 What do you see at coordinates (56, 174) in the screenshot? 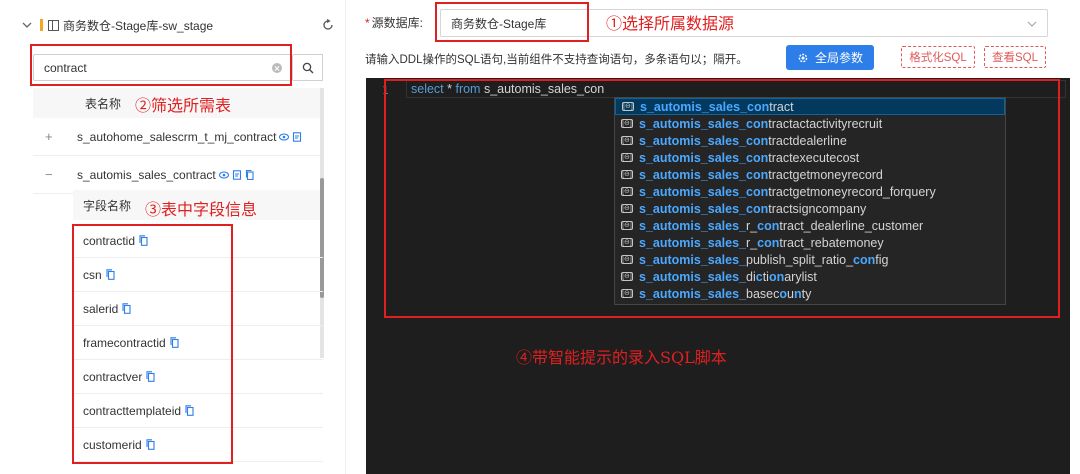
I see `collapse-toggle: −` at bounding box center [56, 174].